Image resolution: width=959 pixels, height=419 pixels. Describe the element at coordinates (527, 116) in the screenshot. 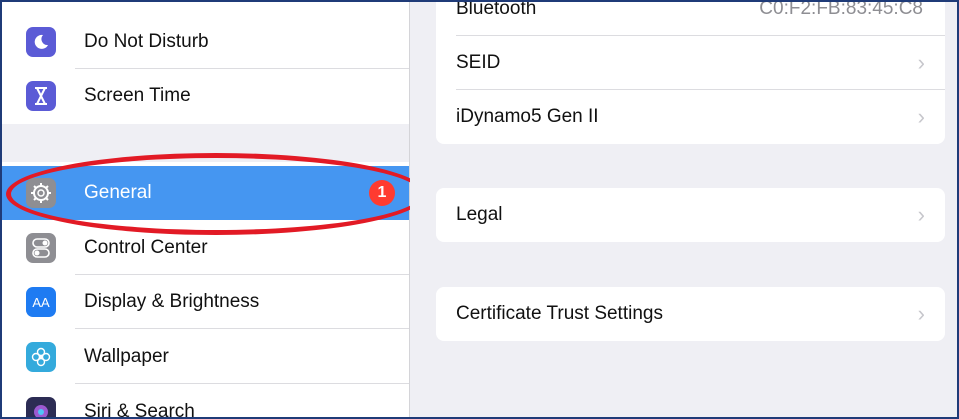

I see `idynamo-label: iDynamo5 Gen II` at that location.